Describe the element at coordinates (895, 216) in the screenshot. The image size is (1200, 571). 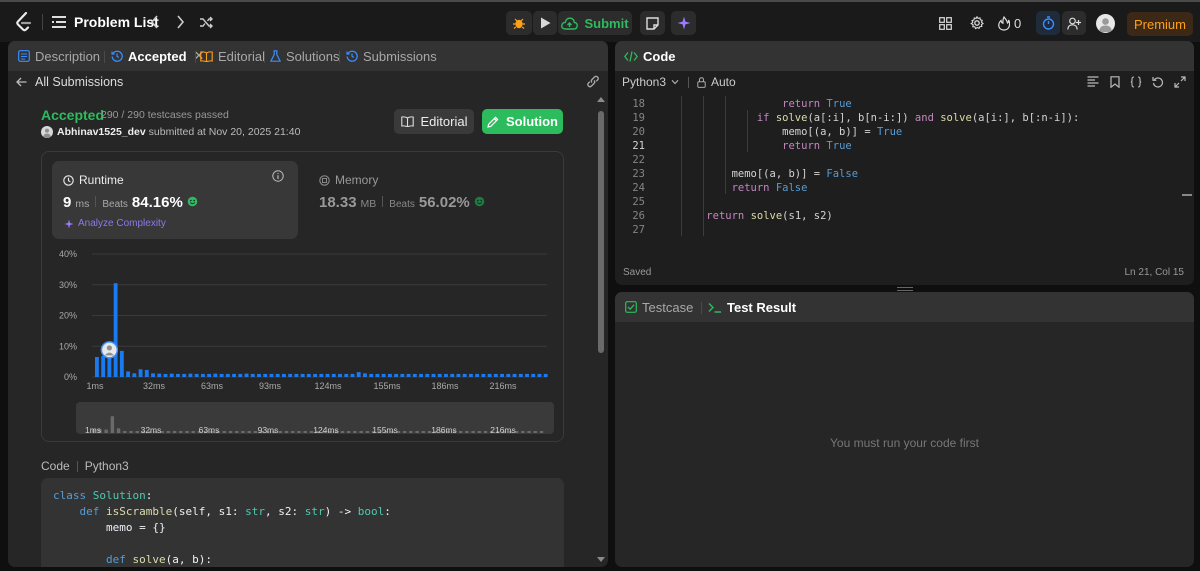
I see `editor-line: 26 return solve(s1, s2)` at that location.